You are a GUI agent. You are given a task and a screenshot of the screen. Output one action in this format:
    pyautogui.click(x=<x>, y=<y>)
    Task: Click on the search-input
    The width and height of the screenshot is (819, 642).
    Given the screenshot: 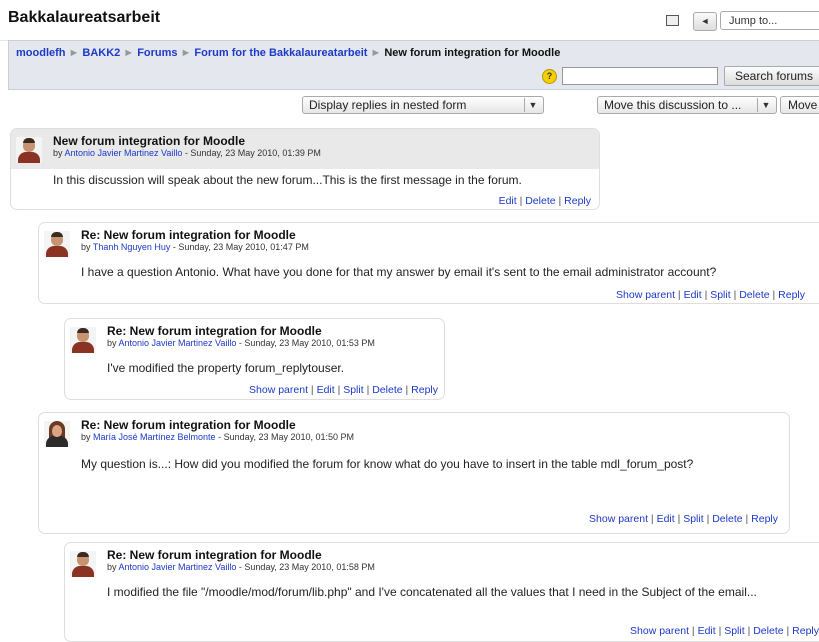 What is the action you would take?
    pyautogui.click(x=640, y=76)
    